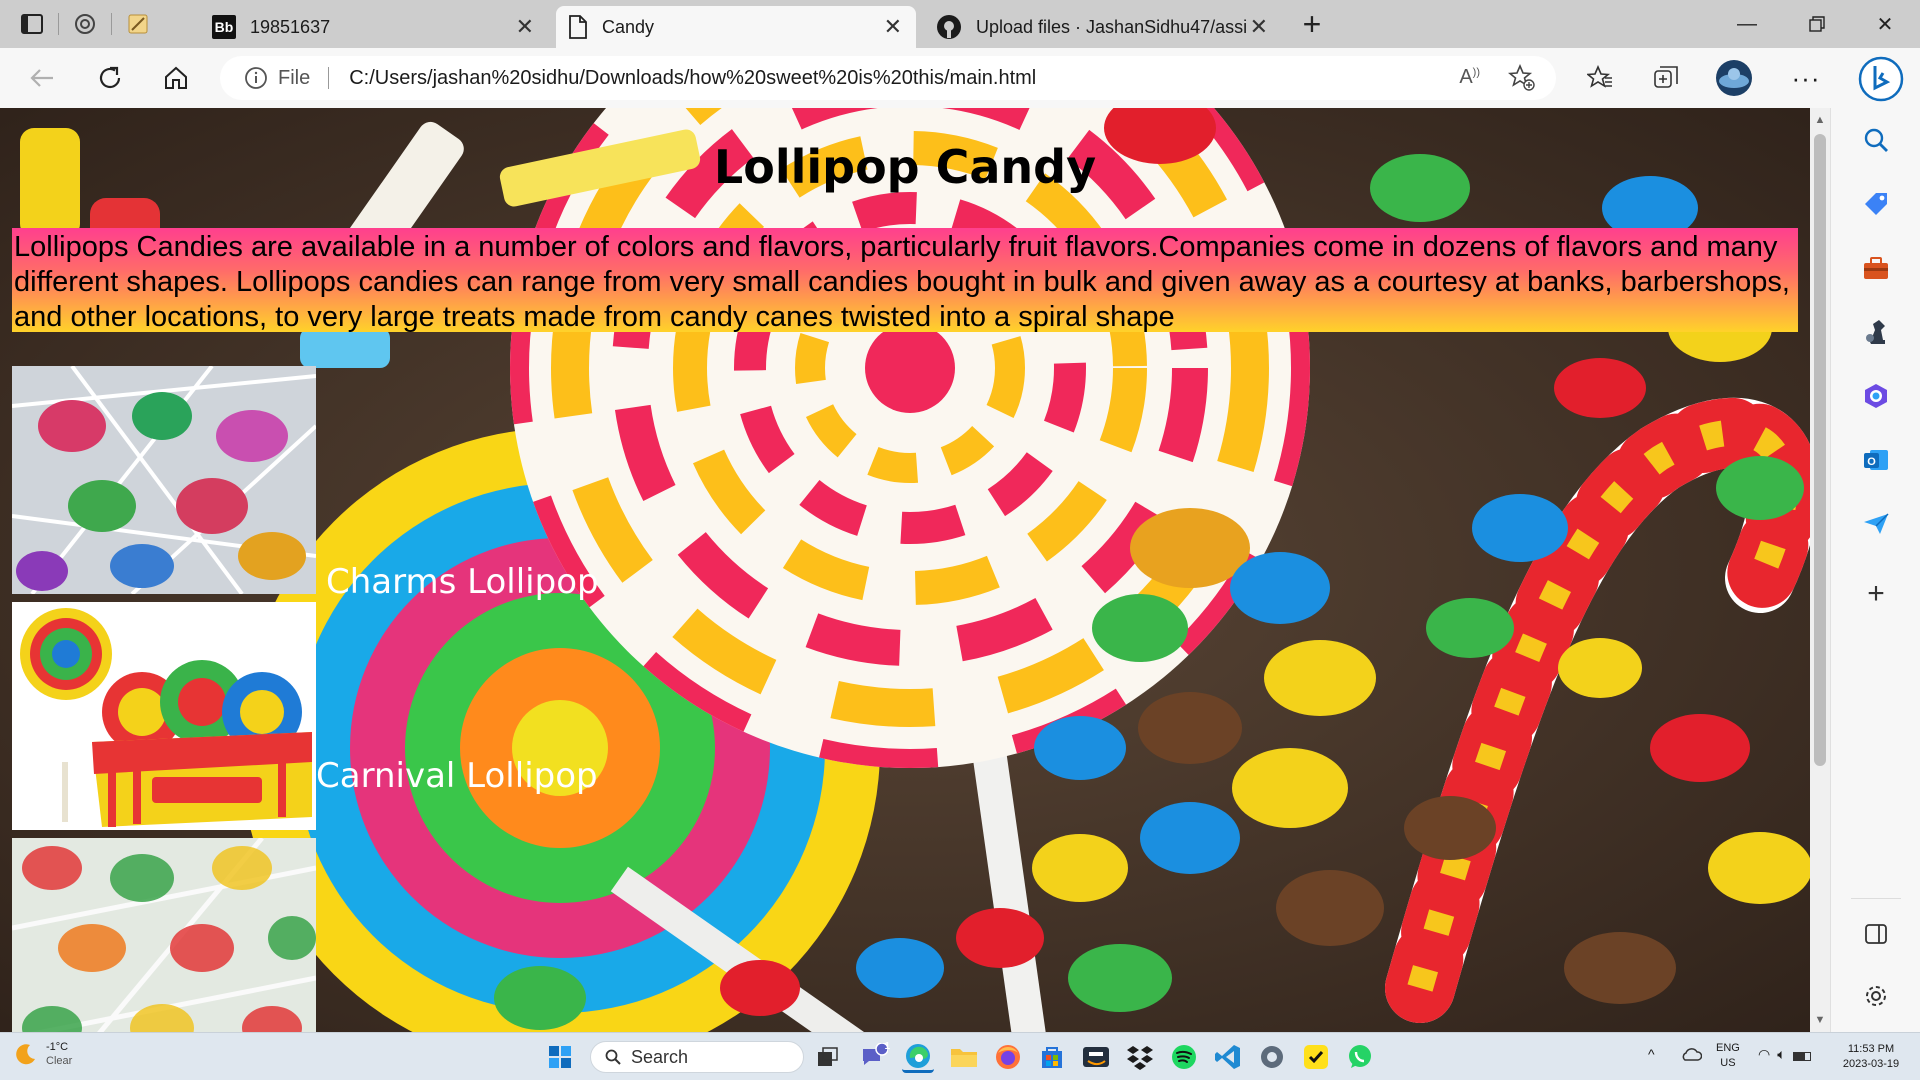 The height and width of the screenshot is (1080, 1920). Describe the element at coordinates (111, 24) in the screenshot. I see `tab-separator` at that location.